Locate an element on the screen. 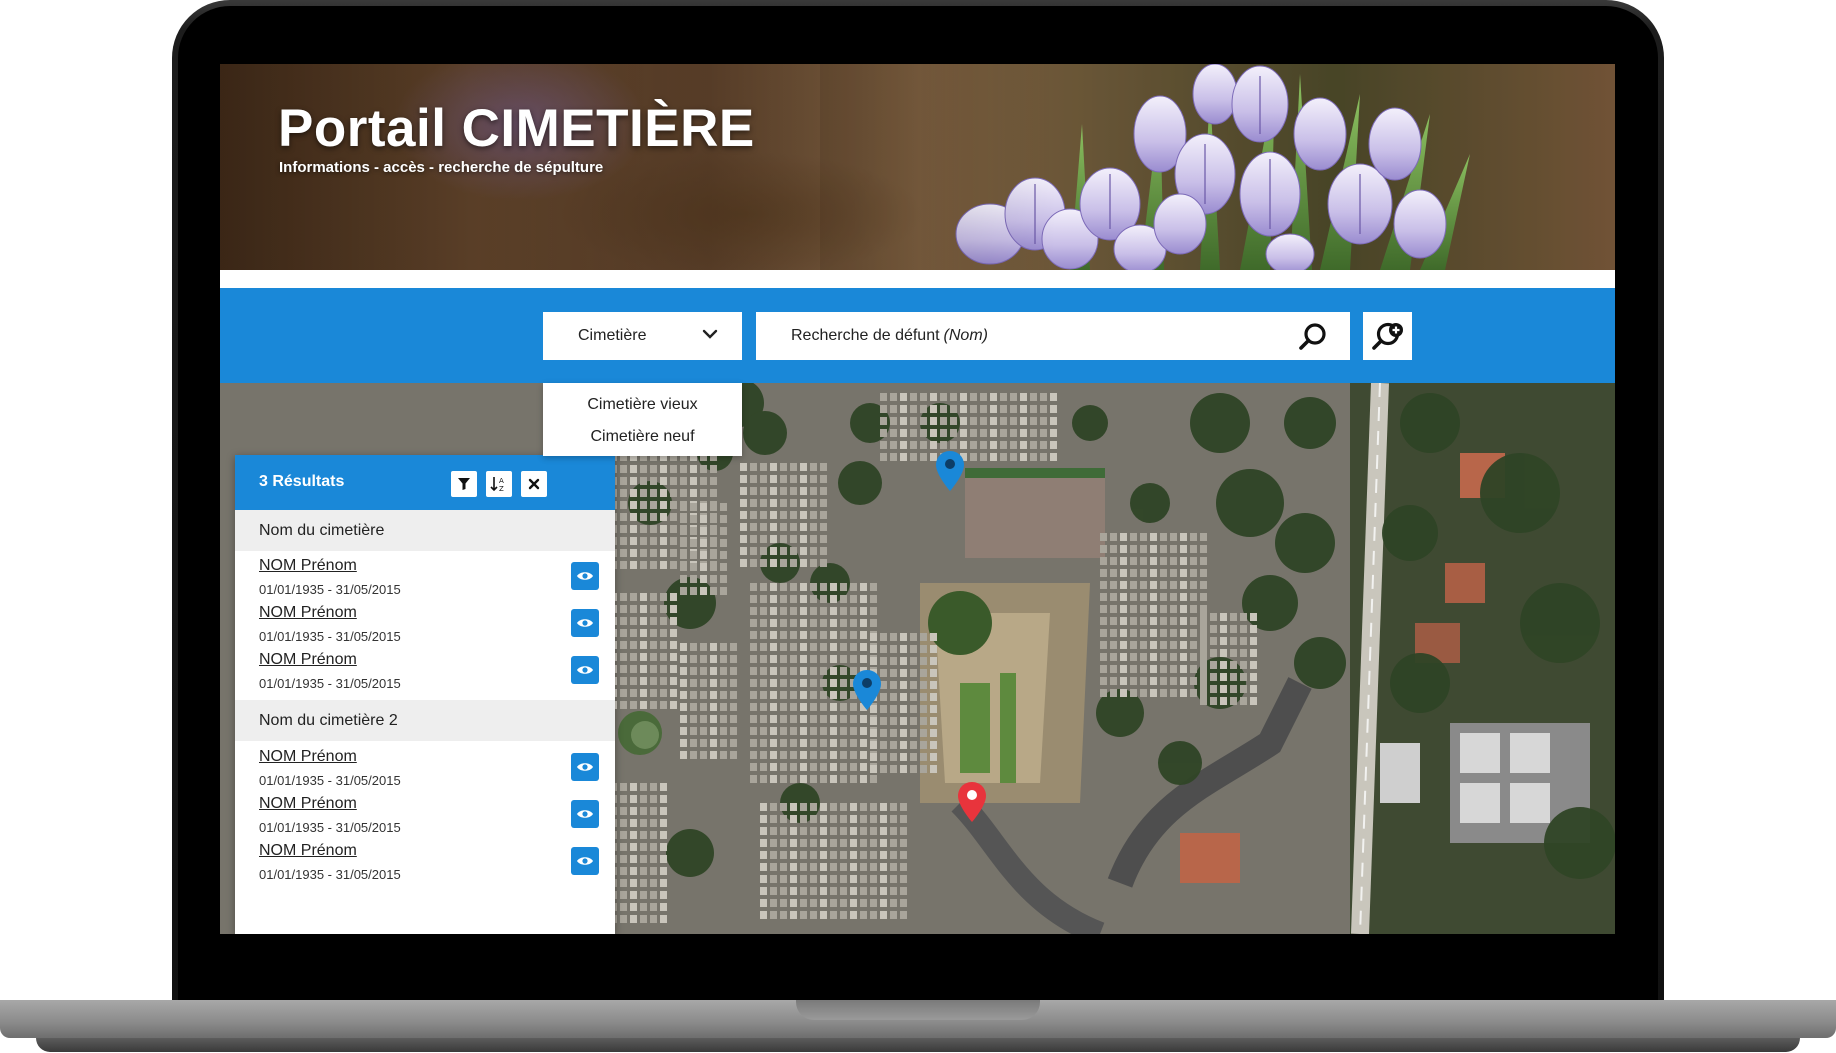  filter-button is located at coordinates (464, 484).